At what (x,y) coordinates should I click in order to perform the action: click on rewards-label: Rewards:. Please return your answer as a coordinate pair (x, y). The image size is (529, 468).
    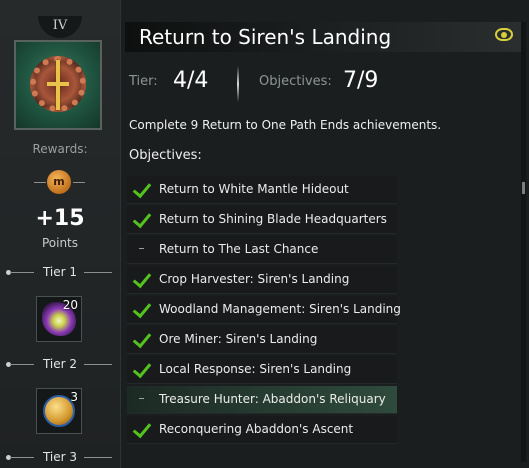
    Looking at the image, I should click on (60, 149).